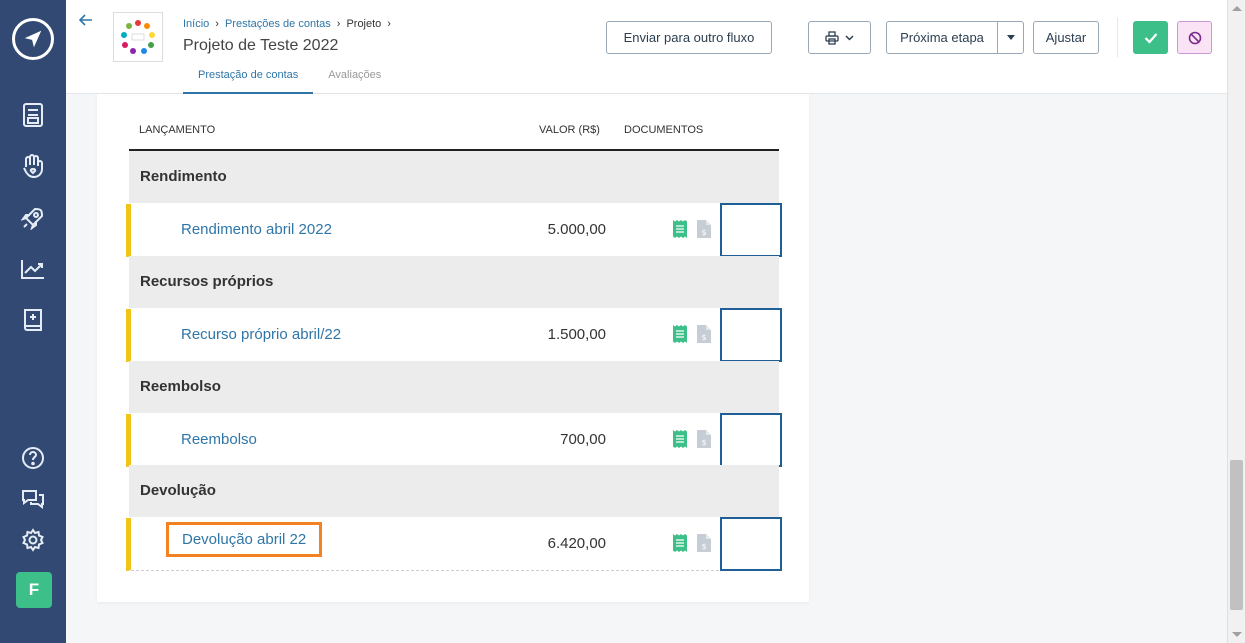 The height and width of the screenshot is (643, 1245). What do you see at coordinates (88, 22) in the screenshot?
I see `back-arrow-icon` at bounding box center [88, 22].